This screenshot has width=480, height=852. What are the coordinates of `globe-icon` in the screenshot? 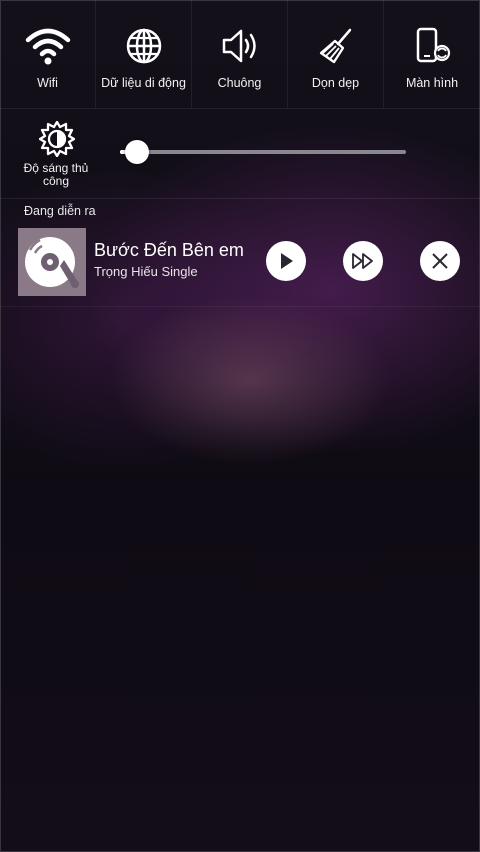 It's located at (144, 46).